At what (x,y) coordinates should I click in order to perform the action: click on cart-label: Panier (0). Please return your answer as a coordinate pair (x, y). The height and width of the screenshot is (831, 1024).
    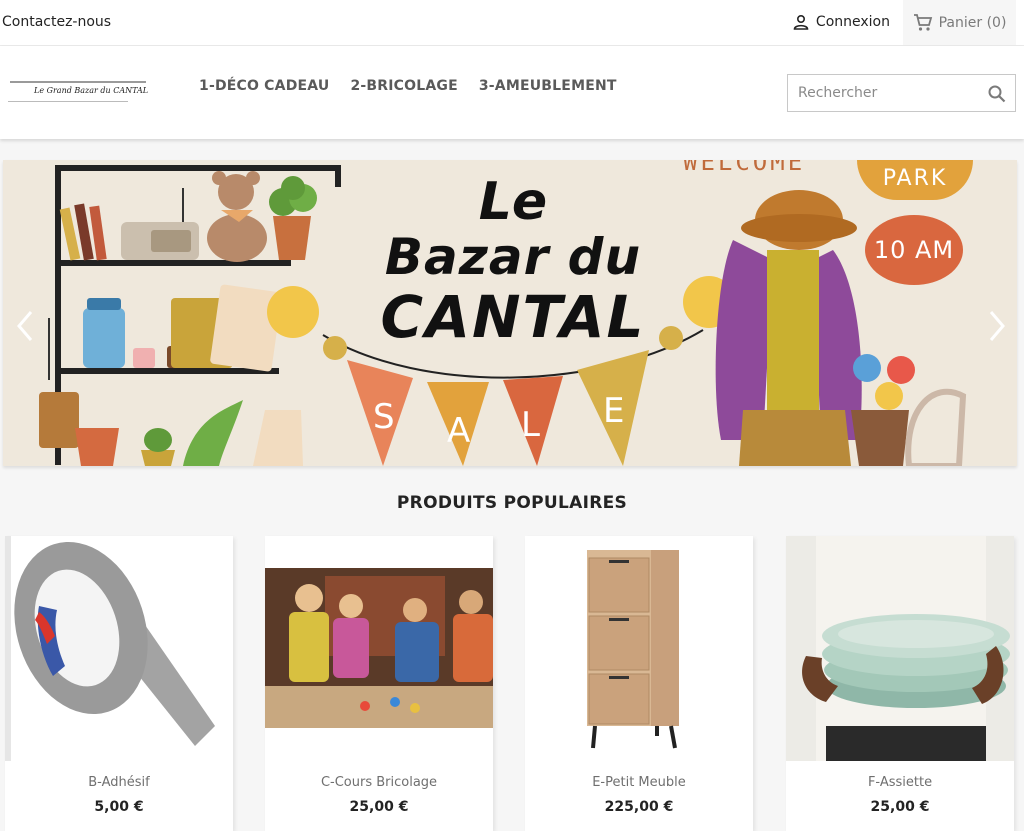
    Looking at the image, I should click on (972, 22).